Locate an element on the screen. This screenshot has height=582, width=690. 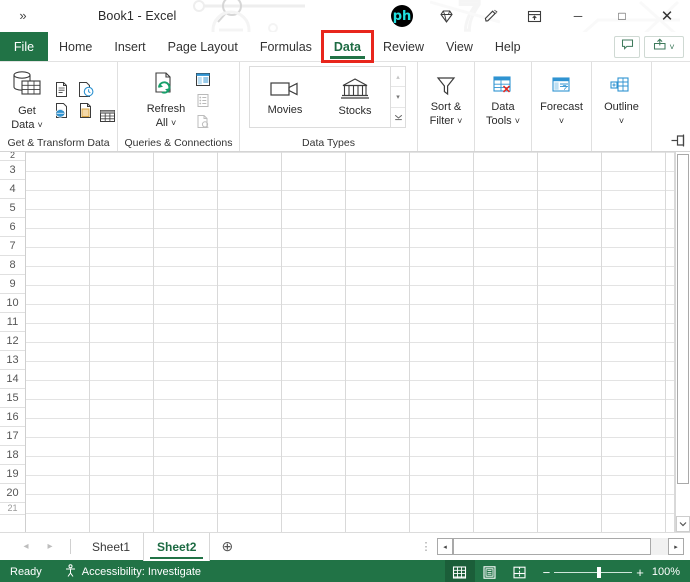
refresh-all-button: Refresh All ˅ is located at coordinates (166, 100).